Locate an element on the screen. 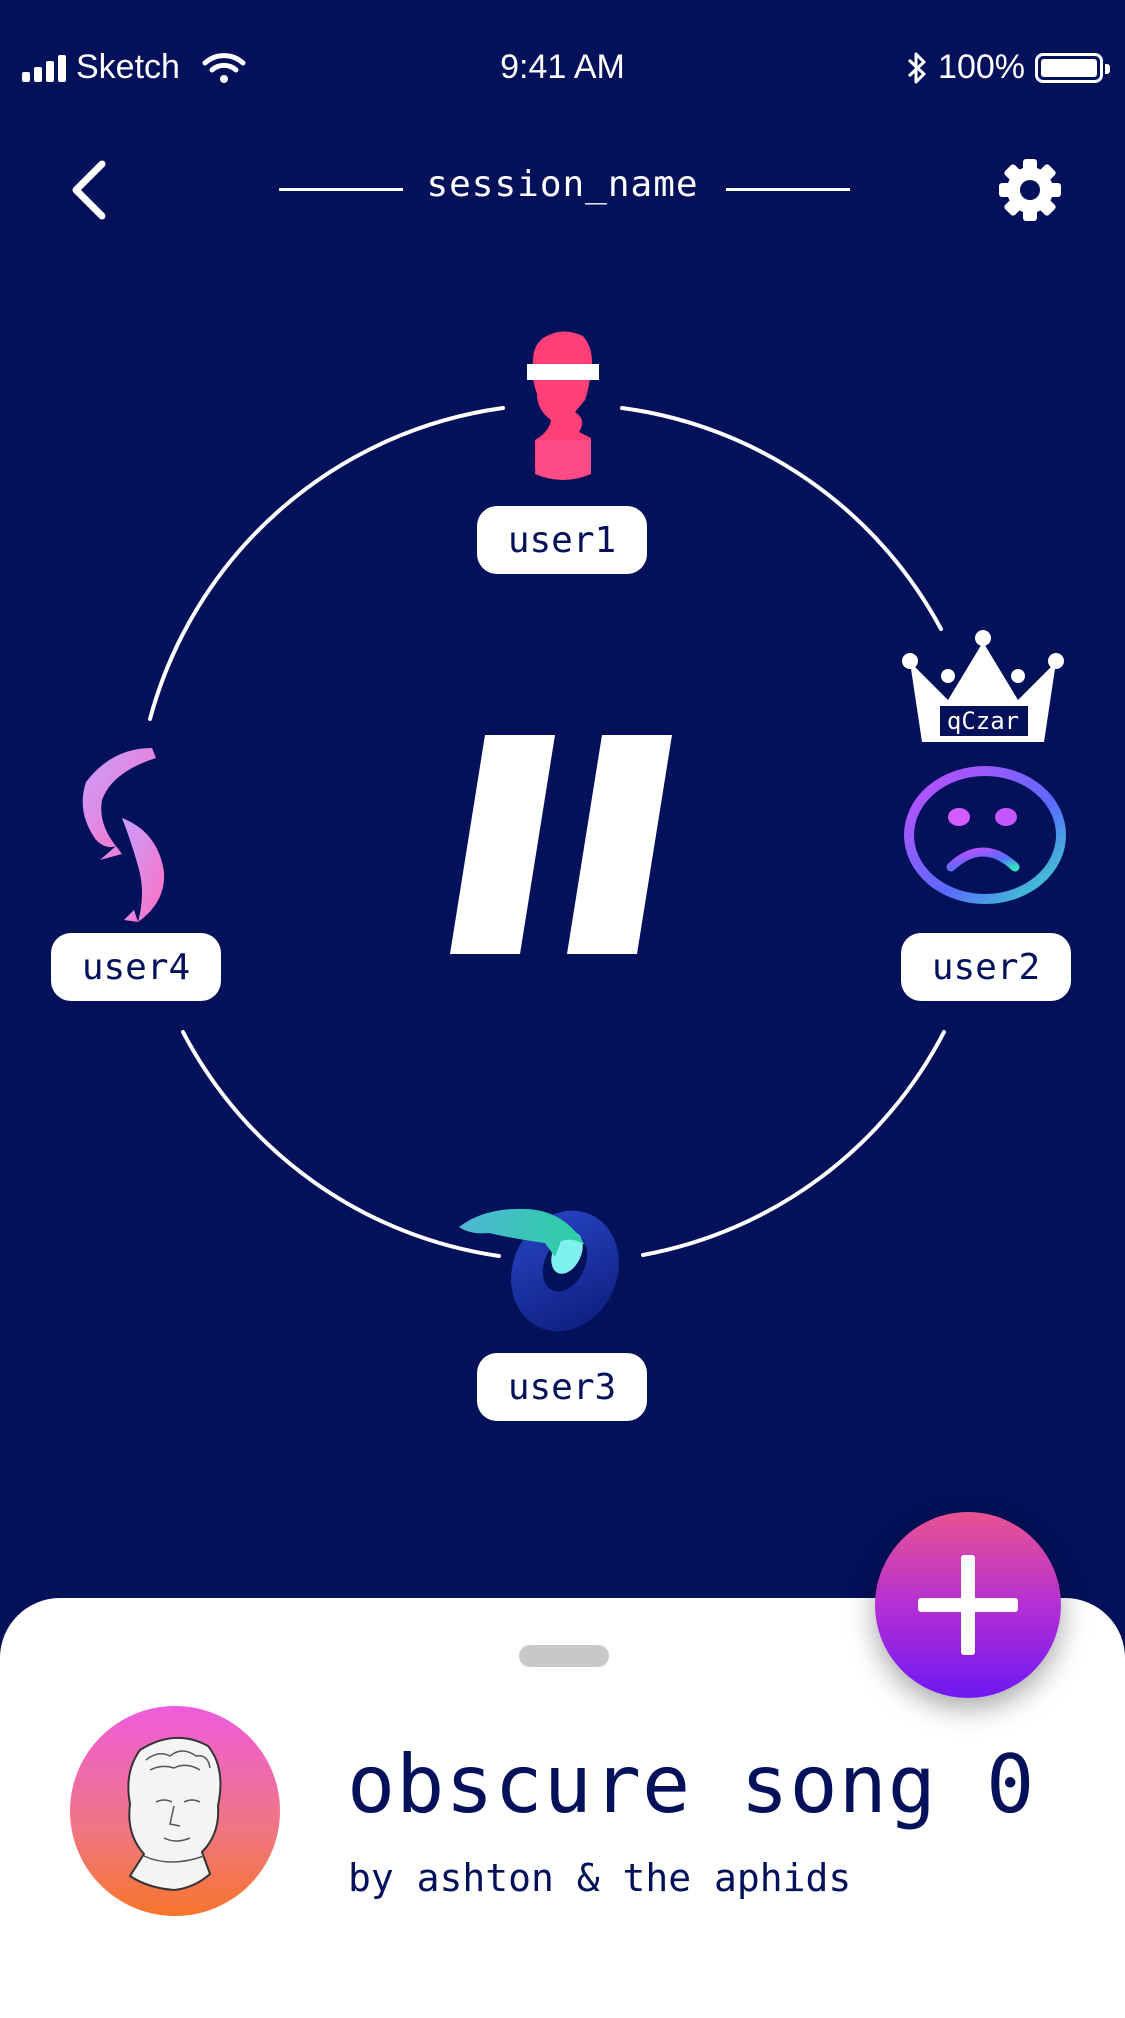 Image resolution: width=1125 pixels, height=2018 pixels. status-right: 100% is located at coordinates (1008, 67).